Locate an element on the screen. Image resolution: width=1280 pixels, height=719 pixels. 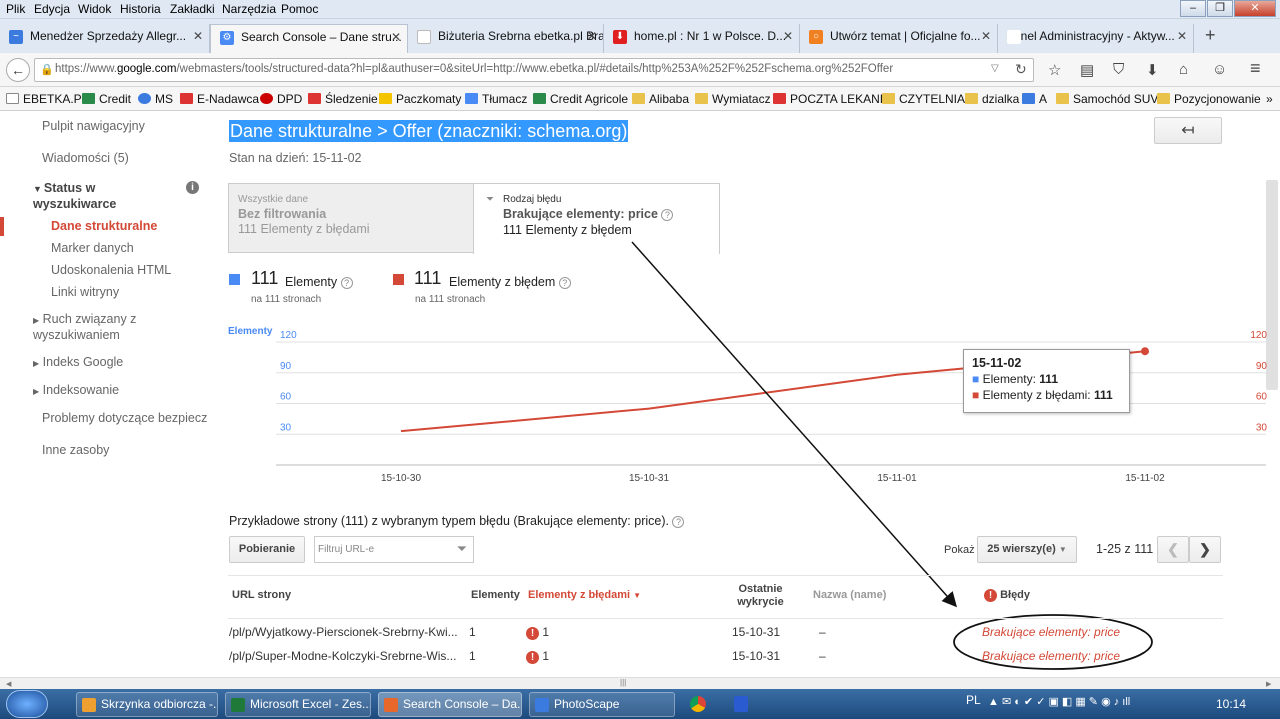
filter-url-input: Filtruj URL-e ⏷ is located at coordinates (394, 549).